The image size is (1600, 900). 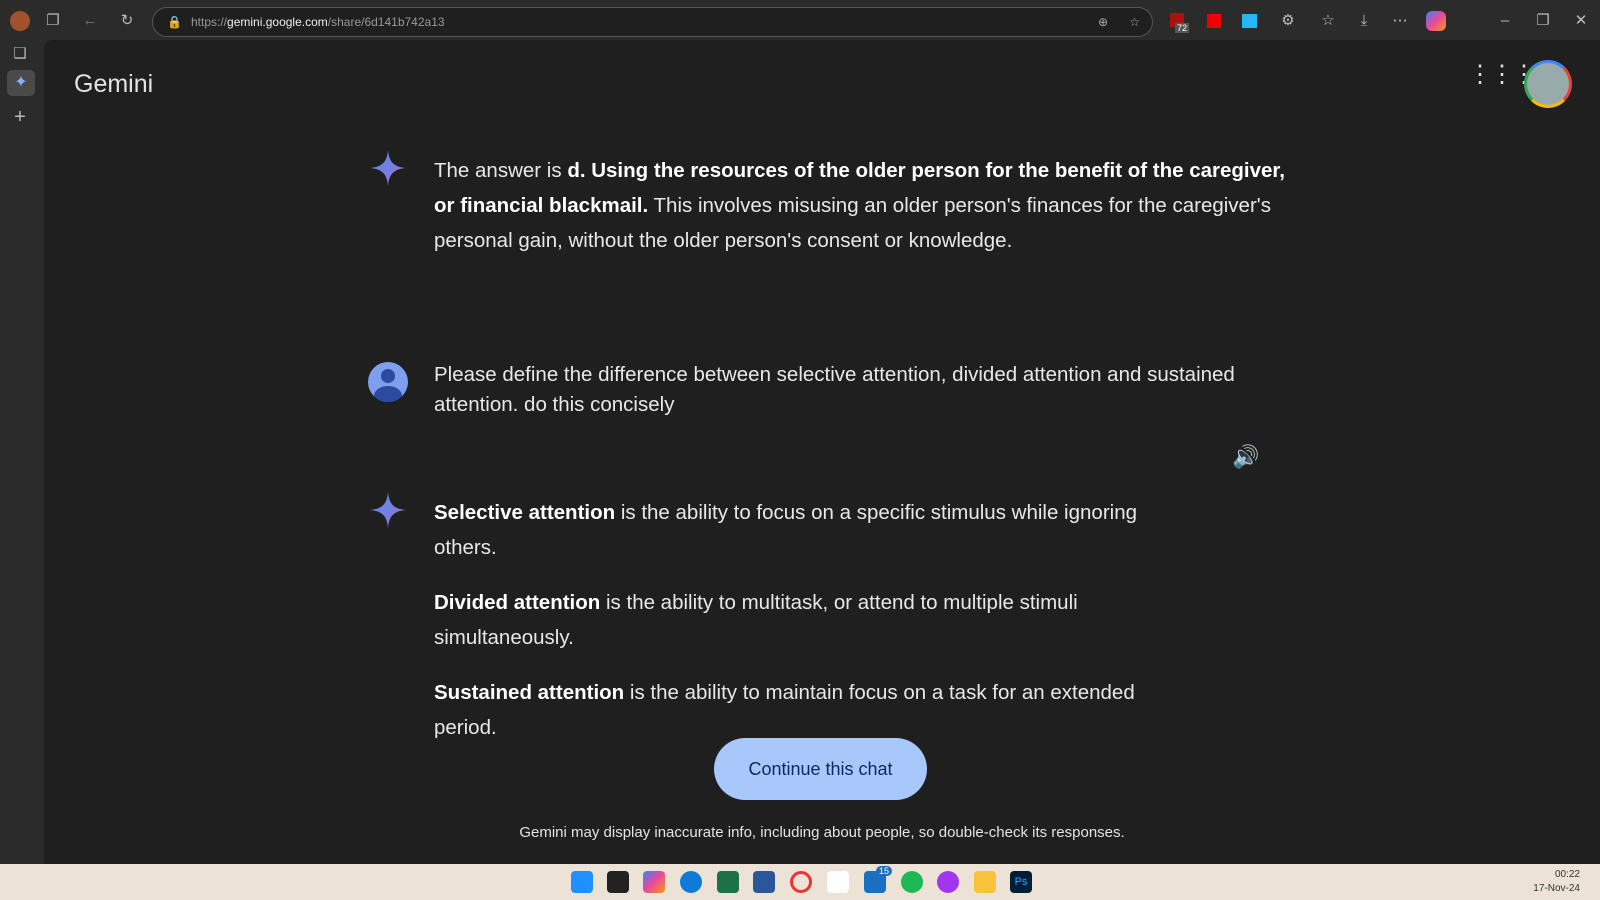 What do you see at coordinates (53, 21) in the screenshot?
I see `workspaces-icon: ❐` at bounding box center [53, 21].